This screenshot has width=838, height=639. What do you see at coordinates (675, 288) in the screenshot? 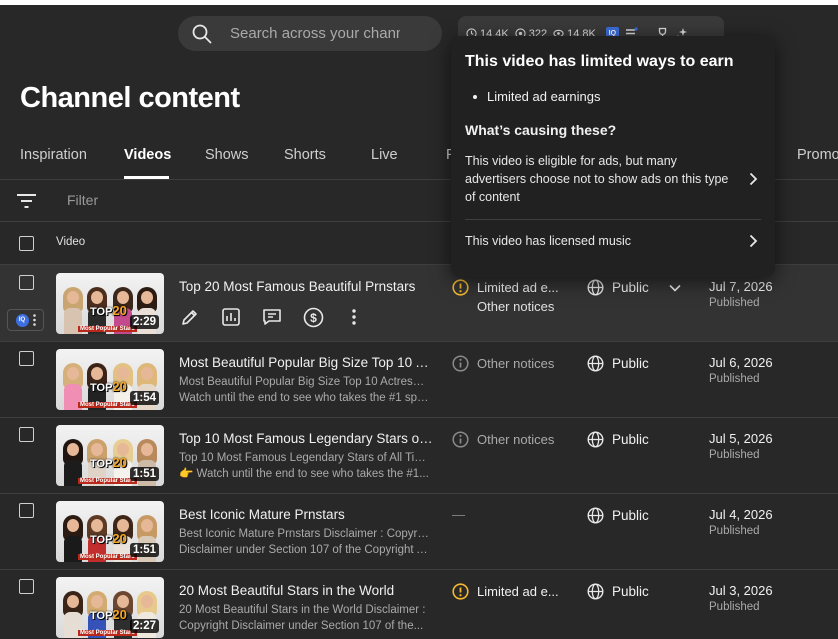
I see `chevron-down-icon` at bounding box center [675, 288].